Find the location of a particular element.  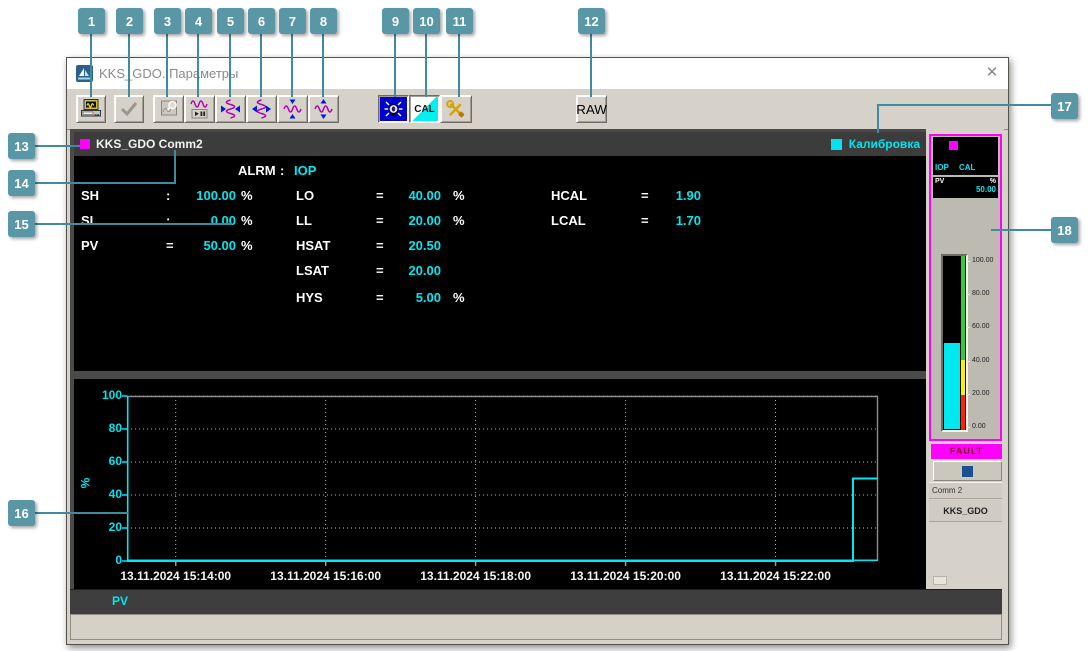

x-axis-tick-label: 13.11.2024 15:18:00 is located at coordinates (475, 576).